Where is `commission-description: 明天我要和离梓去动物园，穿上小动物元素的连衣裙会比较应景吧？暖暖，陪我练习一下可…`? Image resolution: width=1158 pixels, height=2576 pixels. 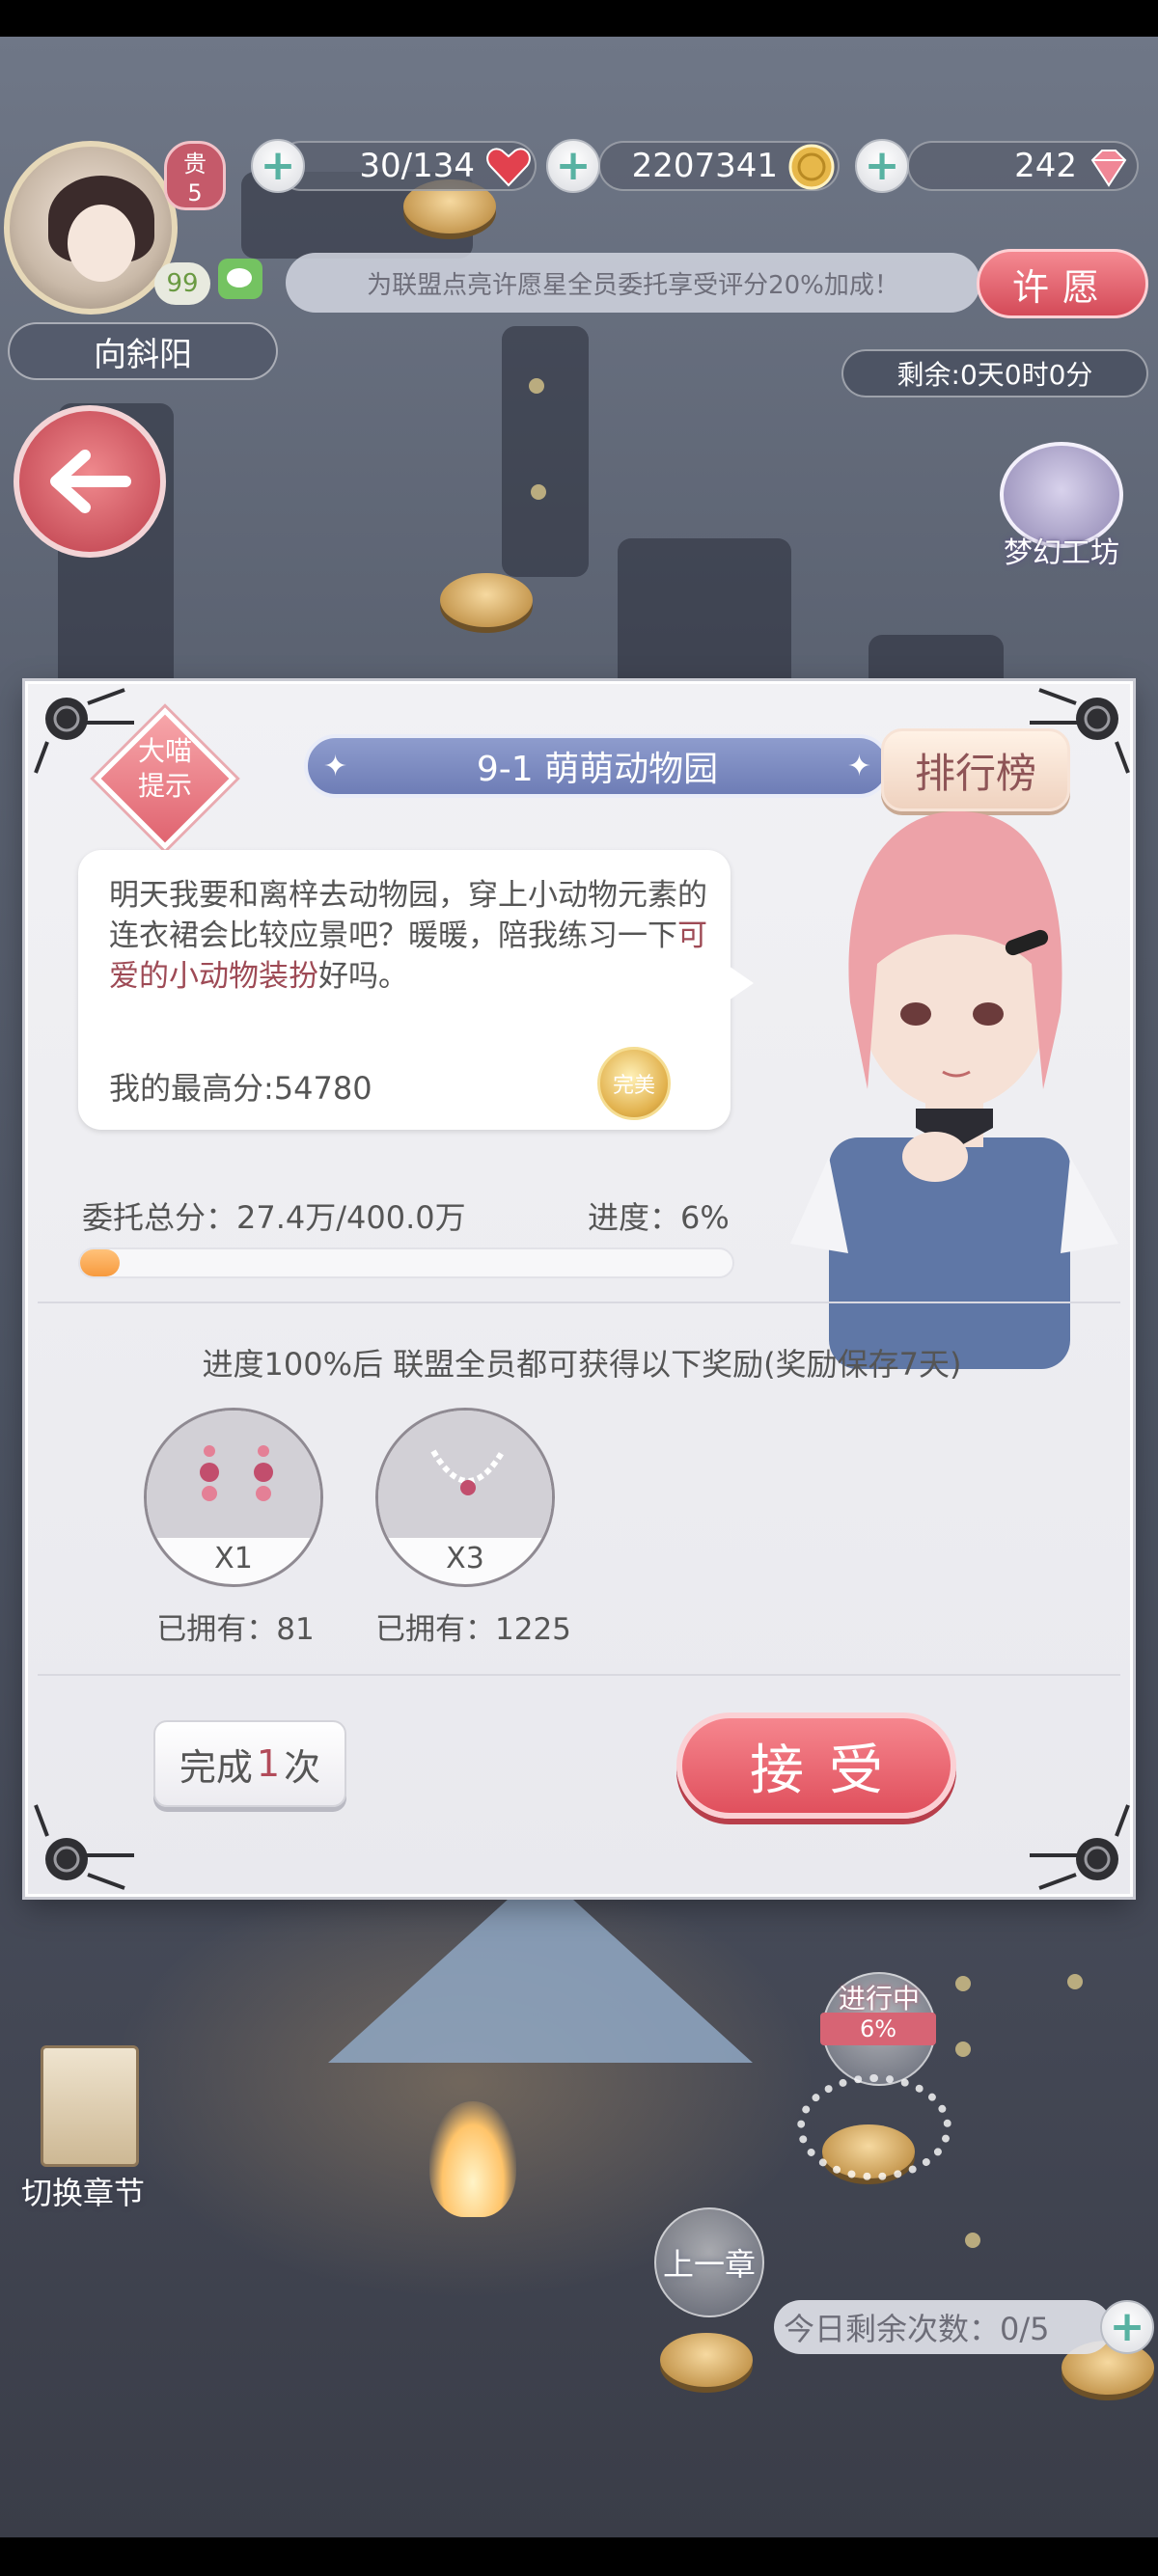
commission-description: 明天我要和离梓去动物园，穿上小动物元素的连衣裙会比较应景吧？暖暖，陪我练习一下可… is located at coordinates (408, 936).